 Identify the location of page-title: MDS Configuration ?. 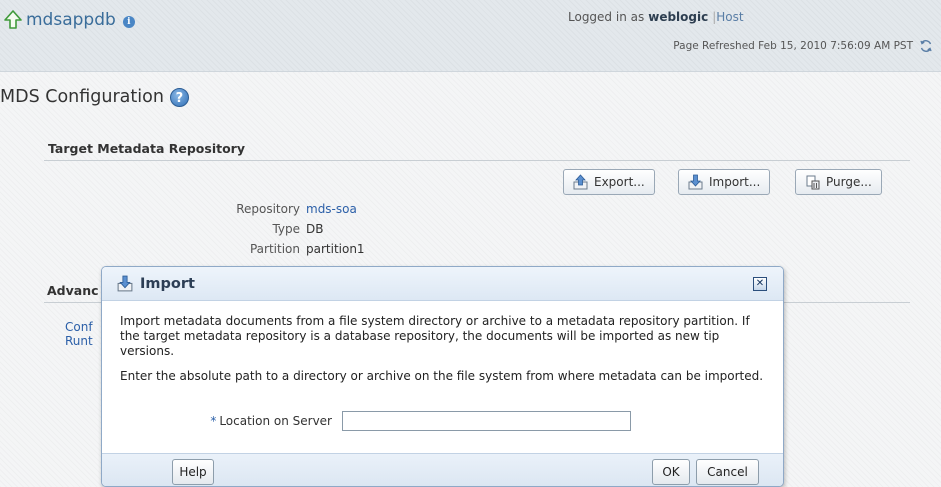
(94, 97).